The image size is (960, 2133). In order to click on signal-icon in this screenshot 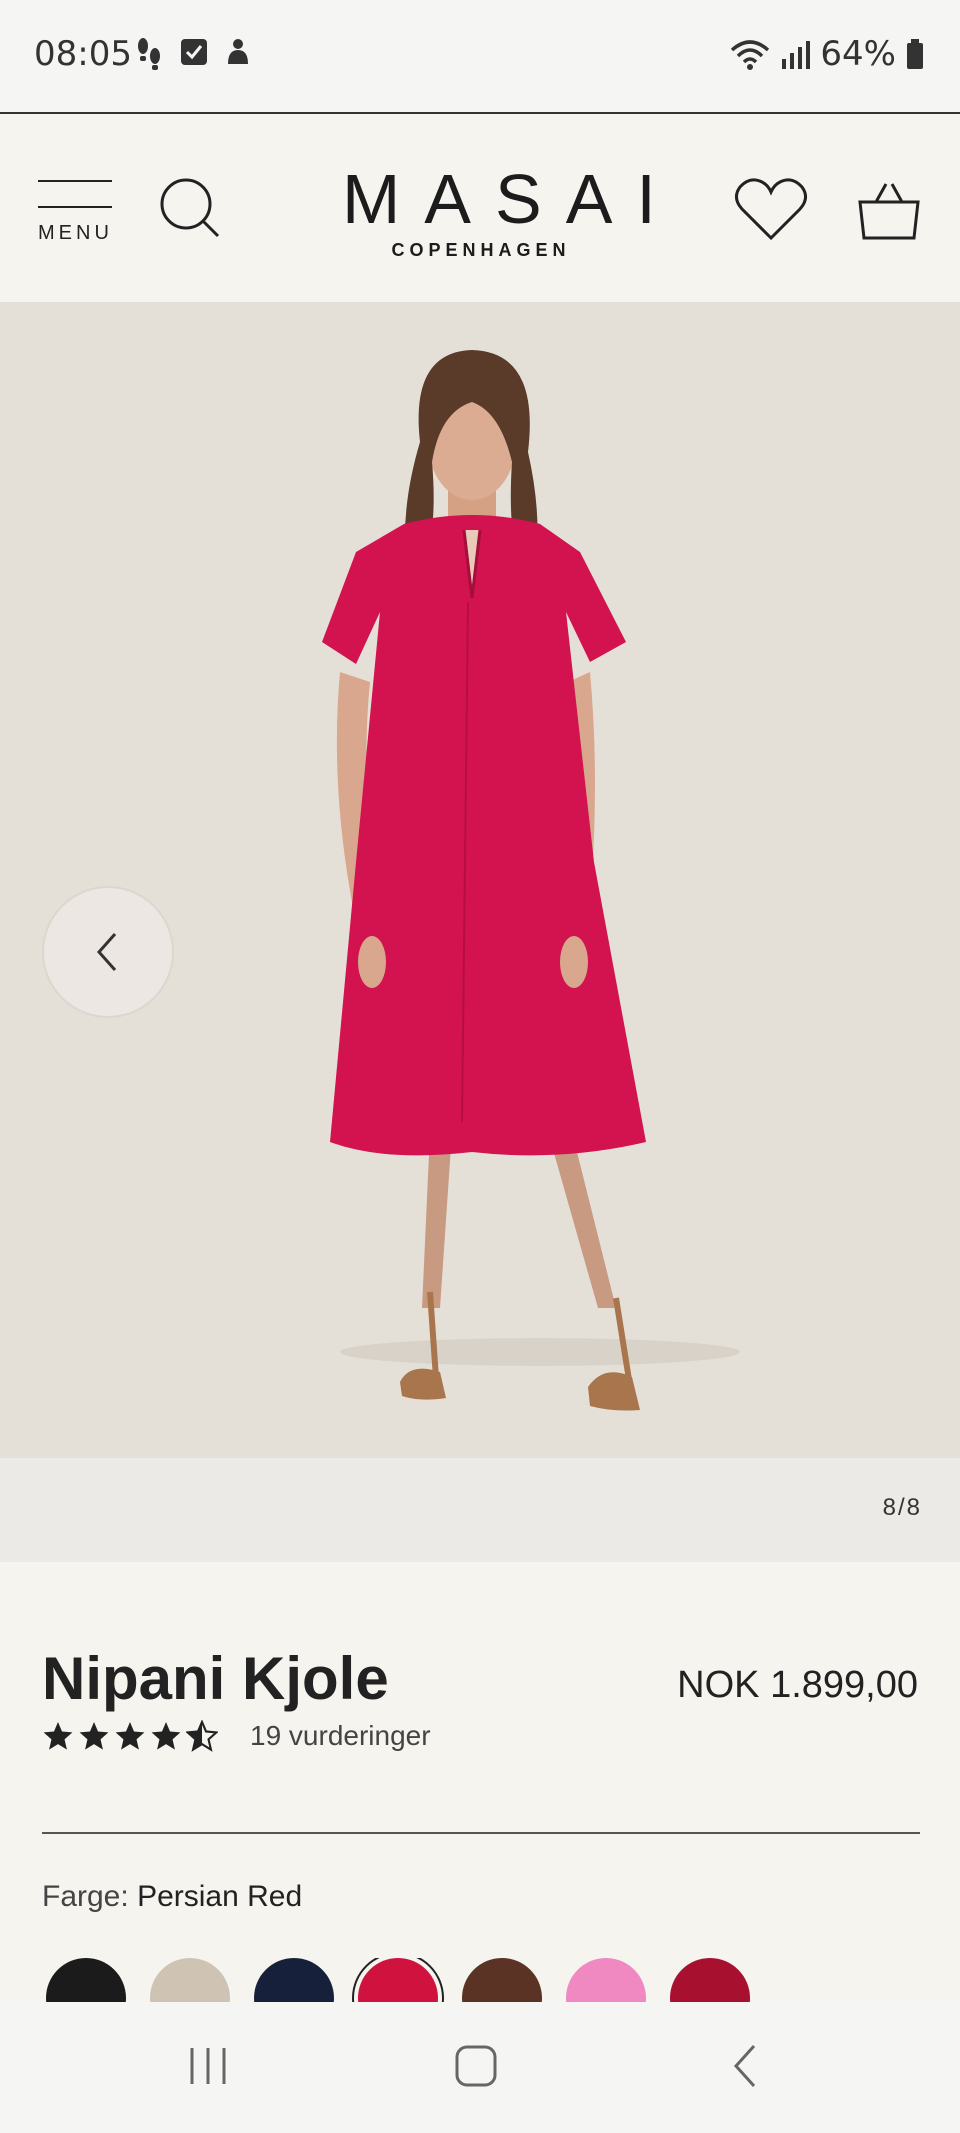, I will do `click(796, 55)`.